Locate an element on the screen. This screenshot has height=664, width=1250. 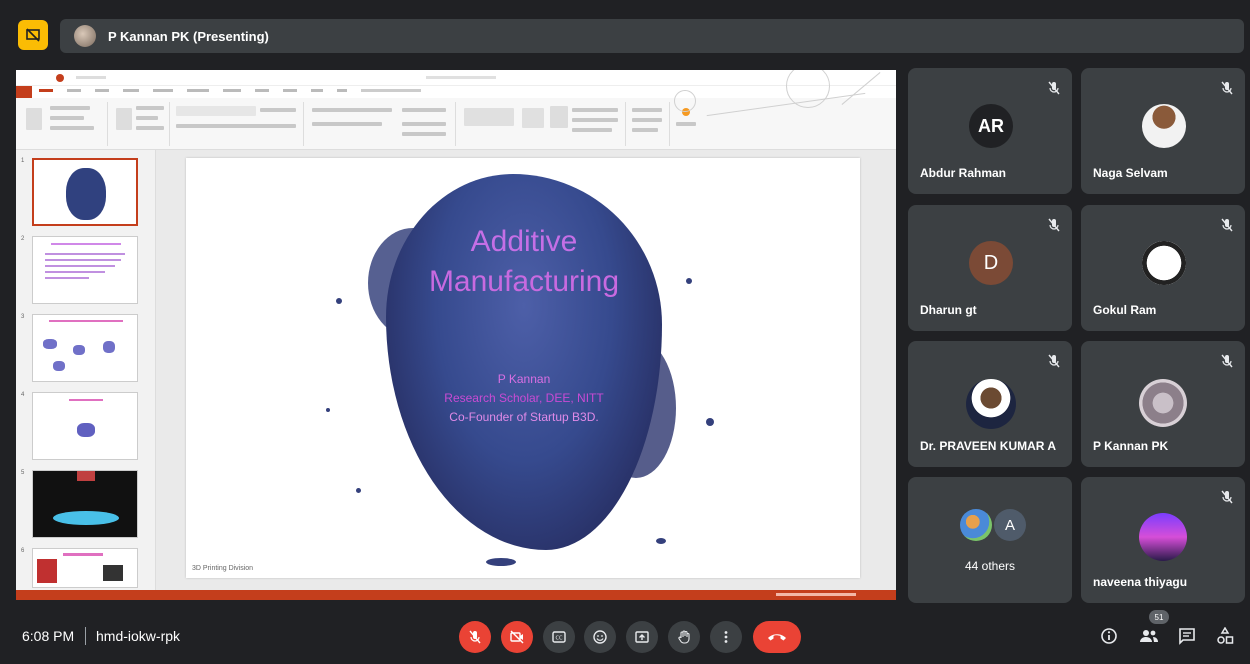
others-tile: A 44 others is located at coordinates (990, 540).